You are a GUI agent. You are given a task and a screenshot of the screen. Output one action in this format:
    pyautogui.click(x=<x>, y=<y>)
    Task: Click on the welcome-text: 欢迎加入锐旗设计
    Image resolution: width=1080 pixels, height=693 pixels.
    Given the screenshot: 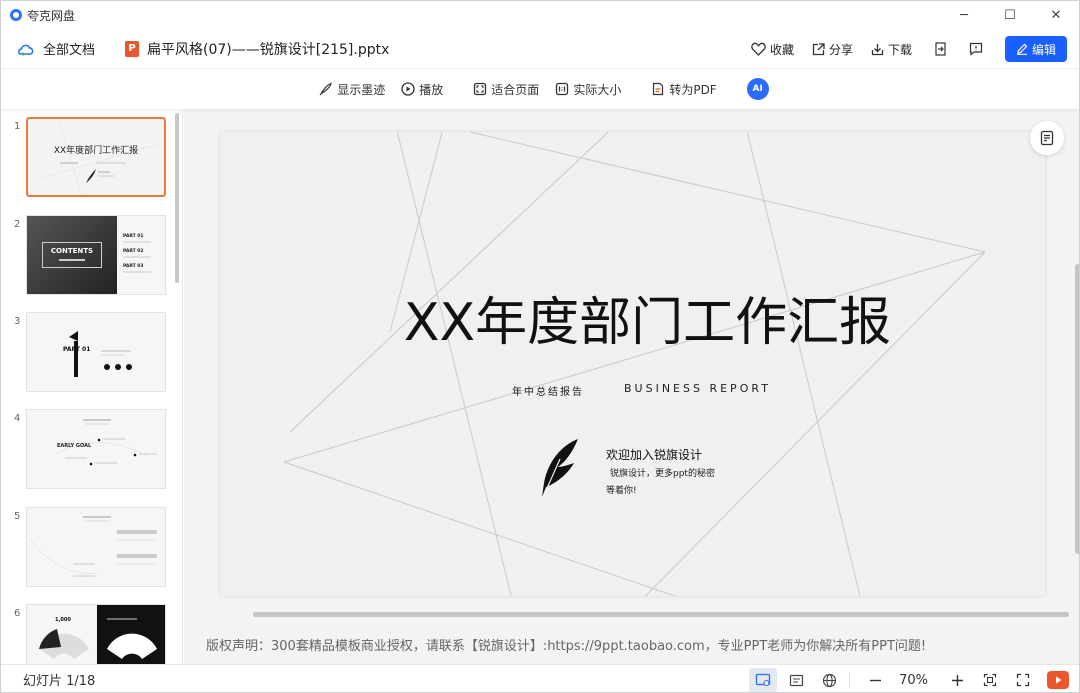 What is the action you would take?
    pyautogui.click(x=654, y=455)
    